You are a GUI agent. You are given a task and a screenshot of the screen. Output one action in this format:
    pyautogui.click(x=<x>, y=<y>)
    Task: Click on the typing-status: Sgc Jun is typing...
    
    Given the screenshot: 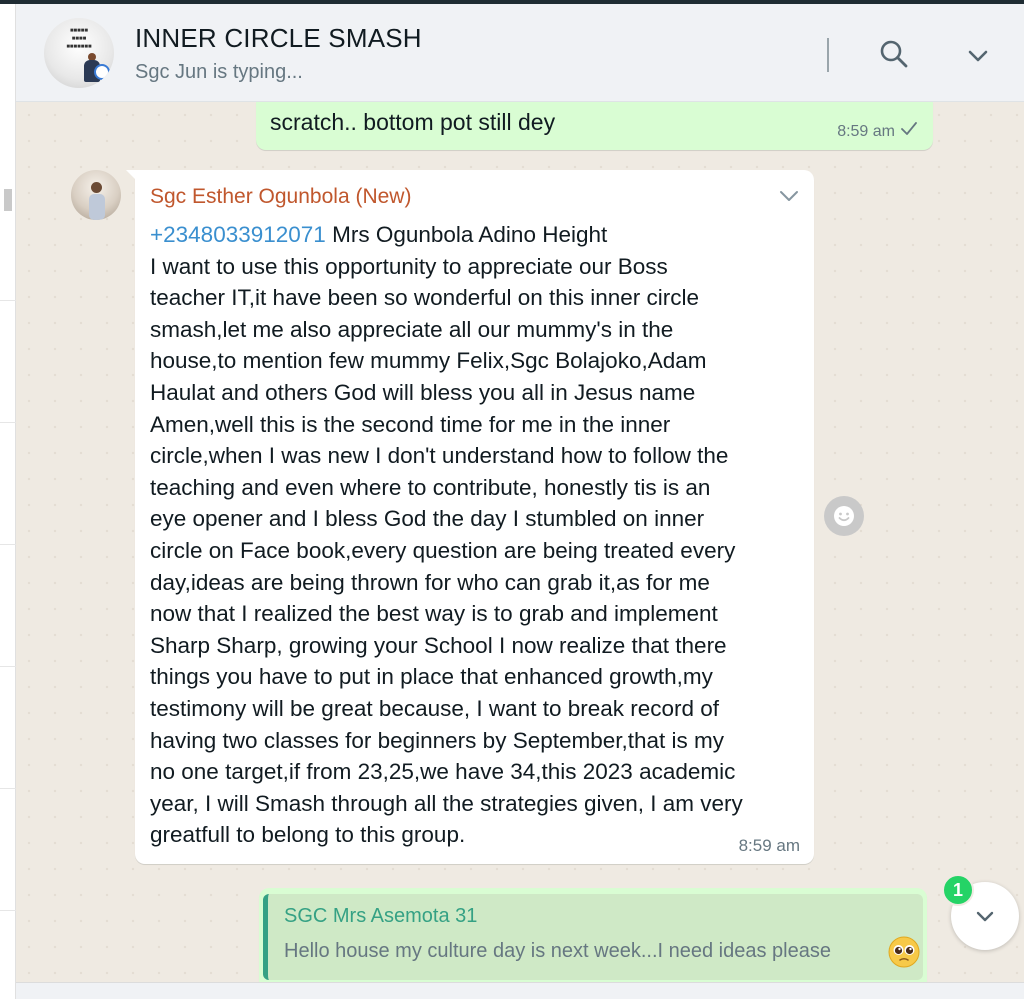 What is the action you would take?
    pyautogui.click(x=219, y=72)
    